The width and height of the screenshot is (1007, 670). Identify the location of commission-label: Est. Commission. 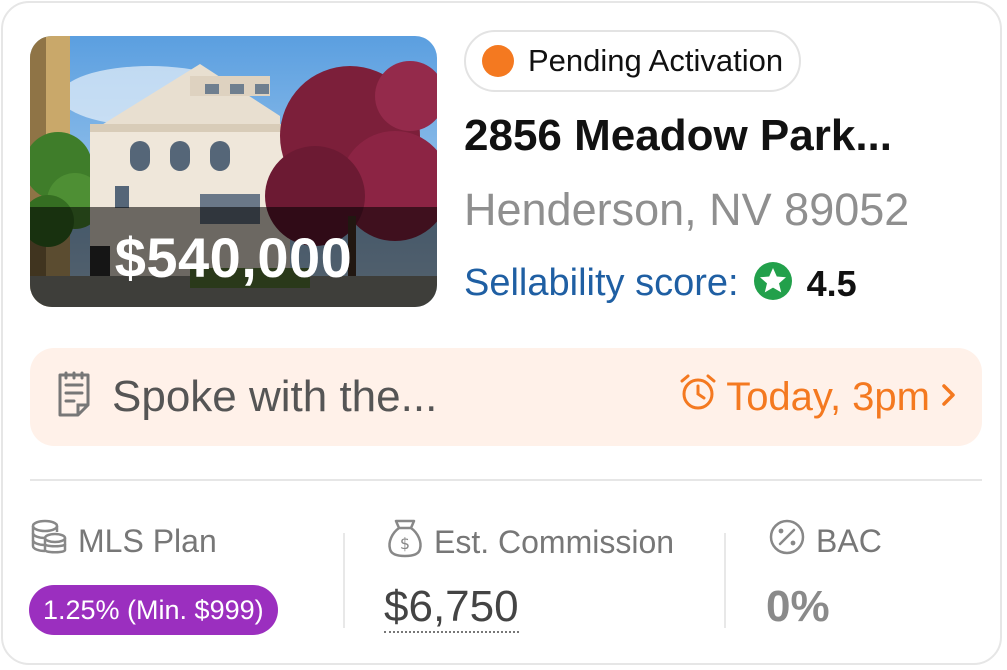
(554, 541).